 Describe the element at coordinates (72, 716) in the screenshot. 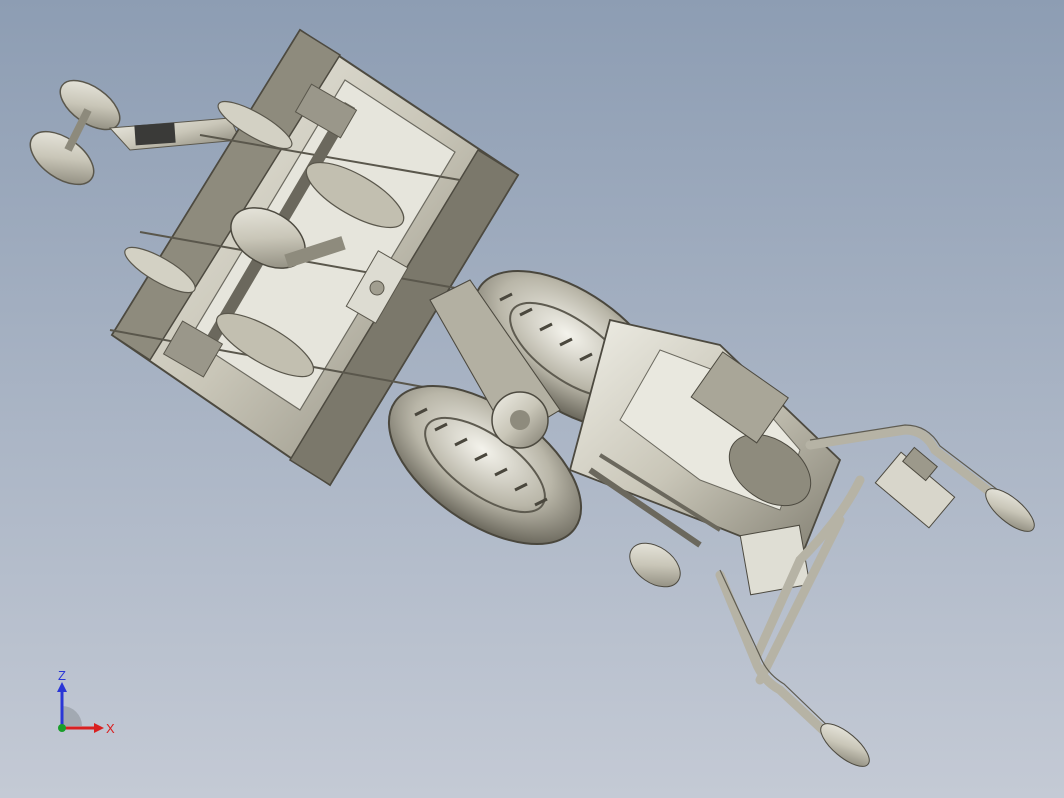

I see `triad-xz-plane` at that location.